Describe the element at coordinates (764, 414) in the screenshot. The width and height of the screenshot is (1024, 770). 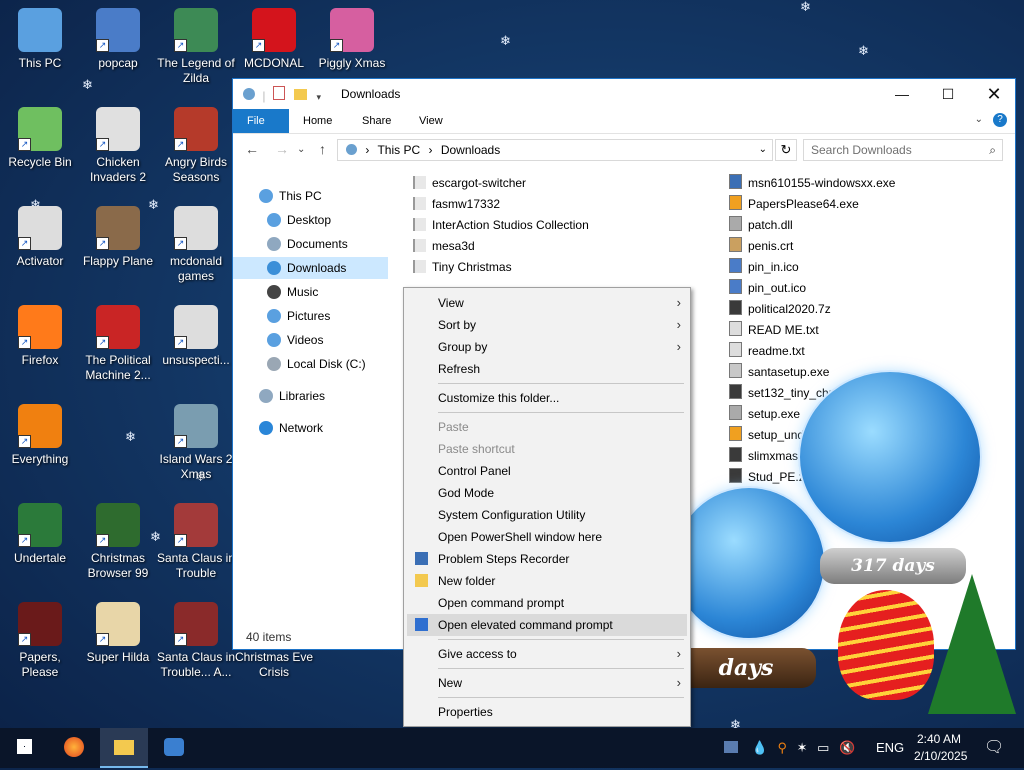
I see `file-item: setup.exe` at that location.